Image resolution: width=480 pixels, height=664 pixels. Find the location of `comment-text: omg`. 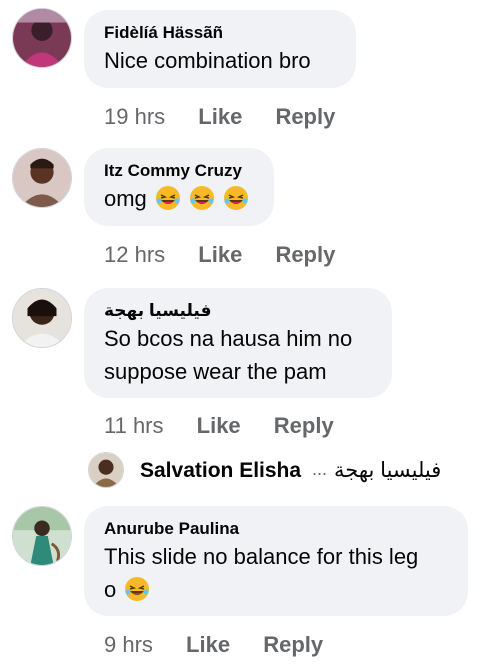

comment-text: omg is located at coordinates (179, 198).